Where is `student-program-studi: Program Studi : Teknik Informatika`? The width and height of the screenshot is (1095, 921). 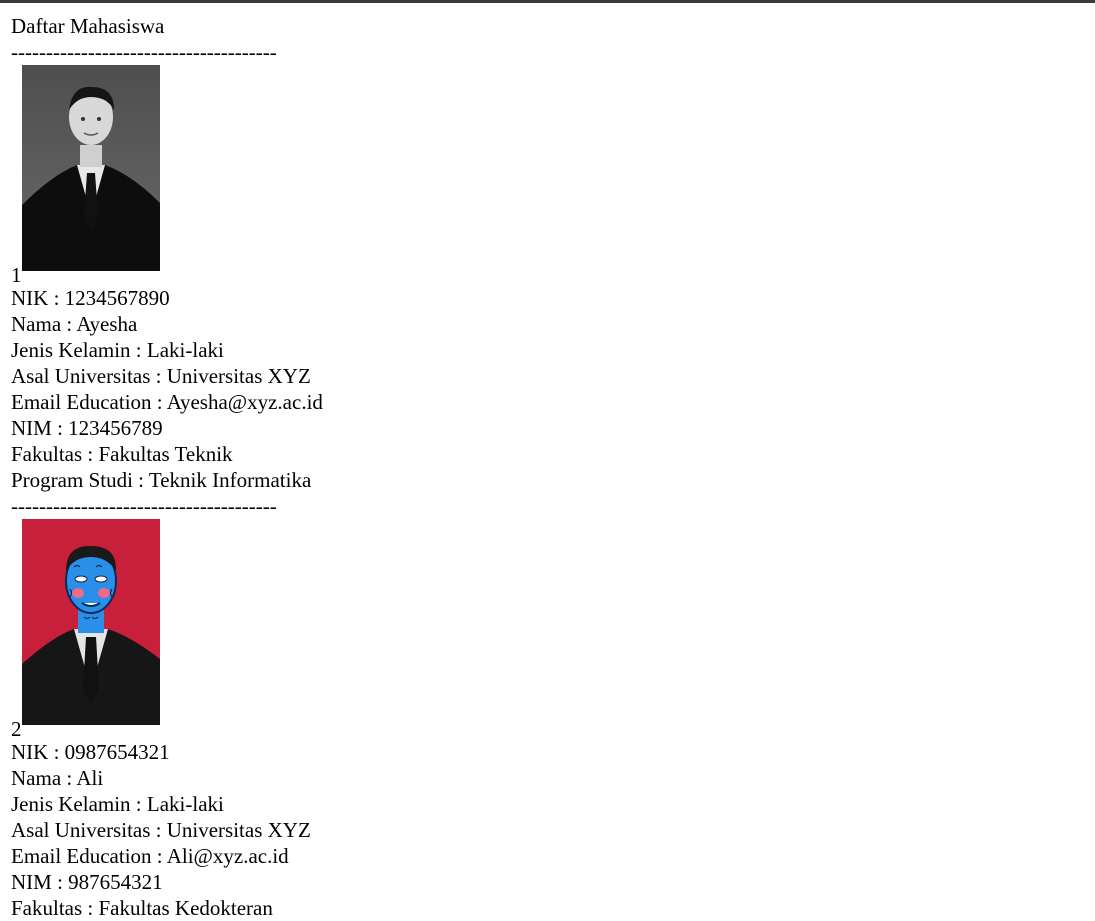
student-program-studi: Program Studi : Teknik Informatika is located at coordinates (161, 480).